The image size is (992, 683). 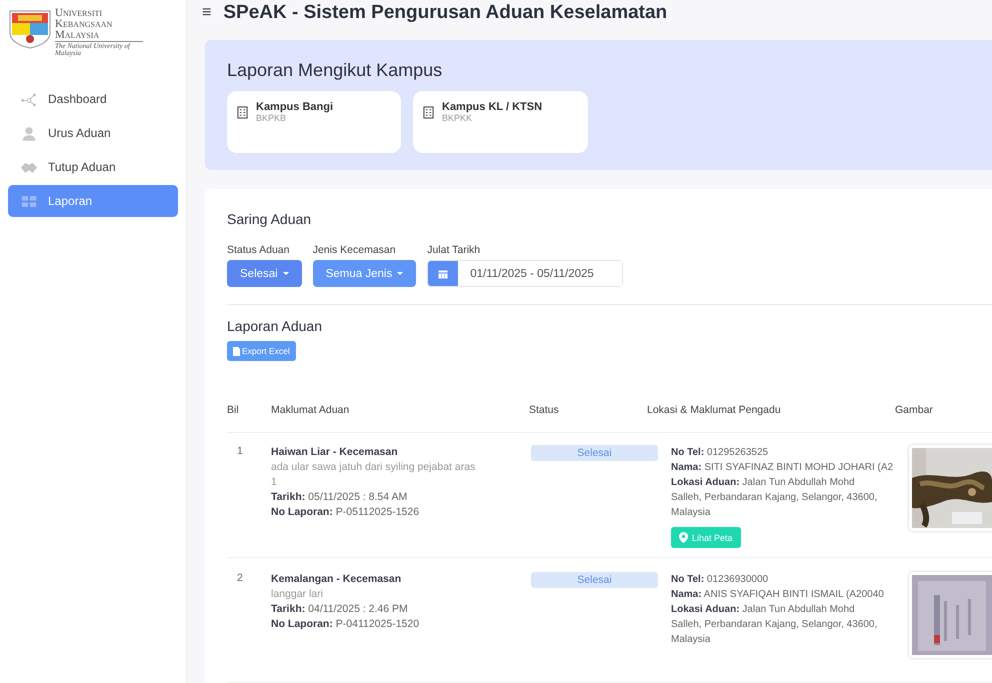 What do you see at coordinates (79, 13) in the screenshot?
I see `university-name: Universiti` at bounding box center [79, 13].